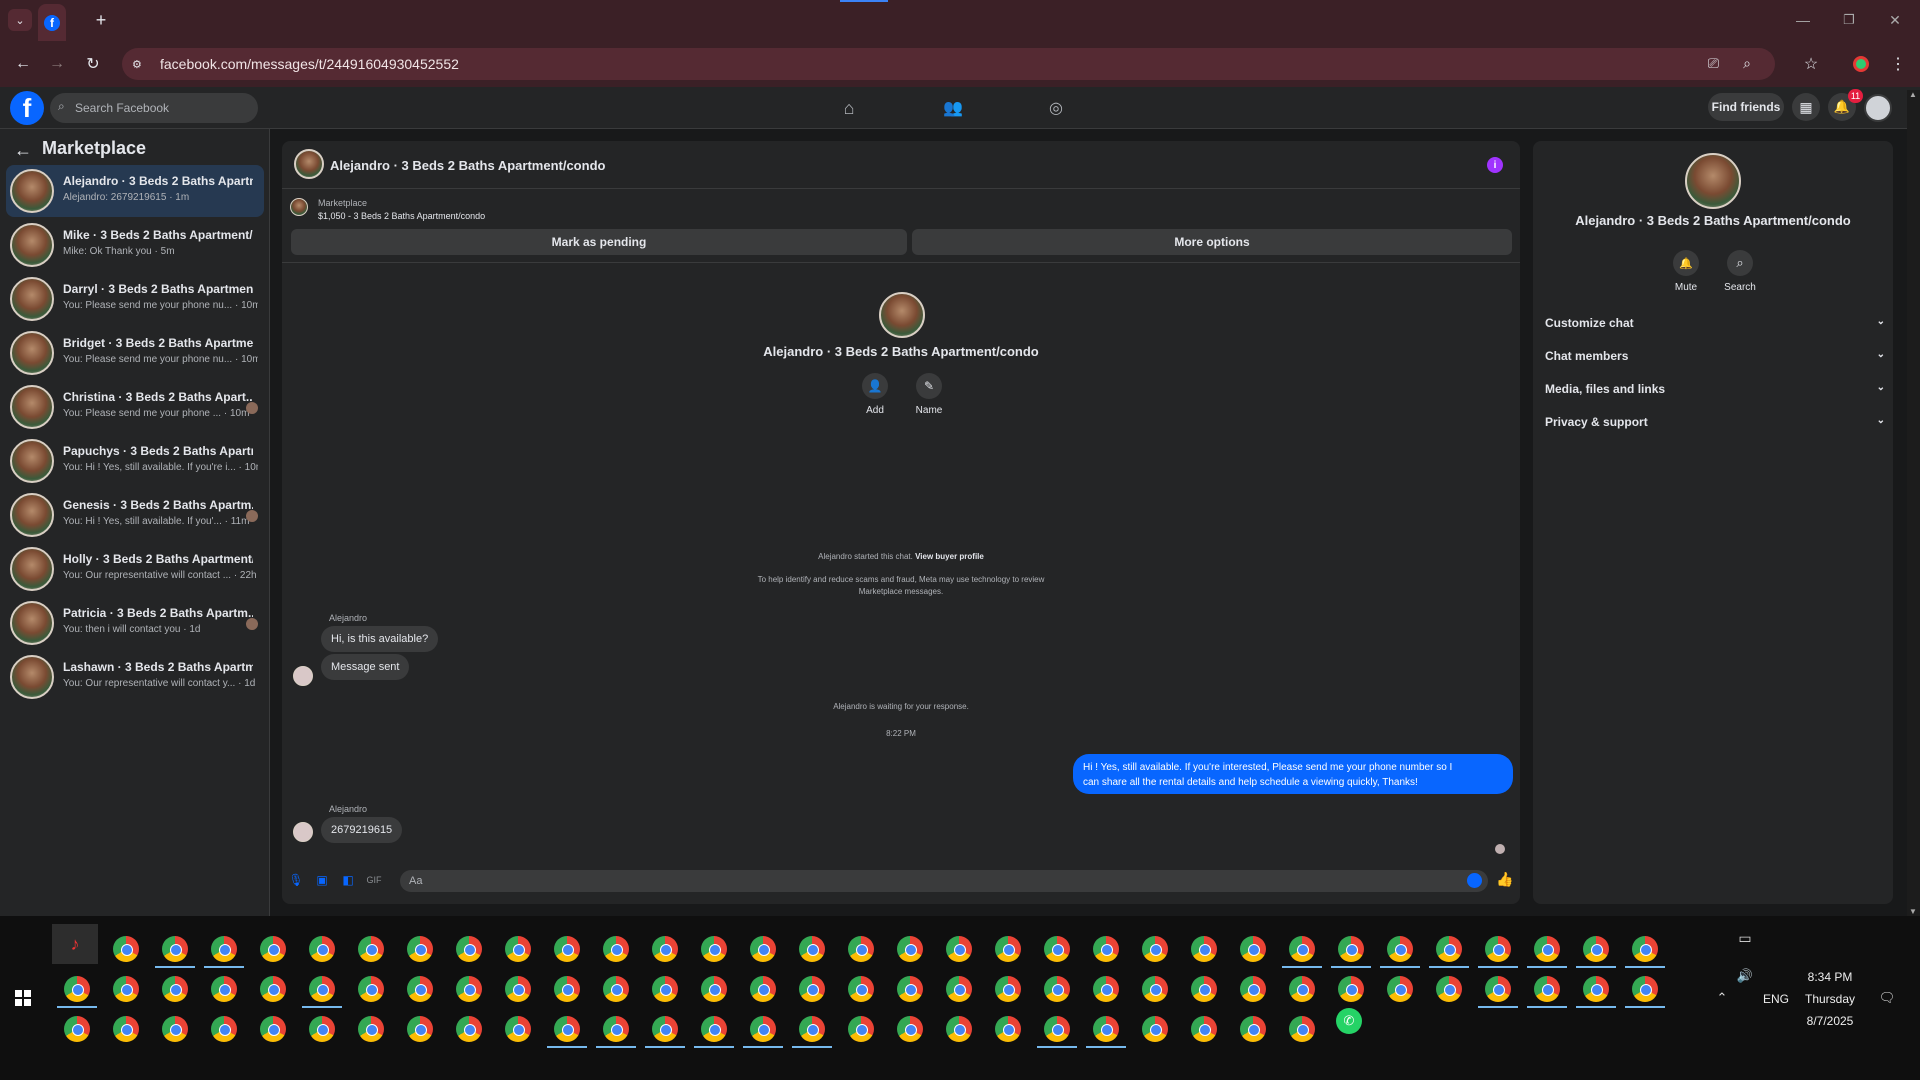 The height and width of the screenshot is (1080, 1920). What do you see at coordinates (1811, 64) in the screenshot?
I see `bookmark-star-icon: ☆` at bounding box center [1811, 64].